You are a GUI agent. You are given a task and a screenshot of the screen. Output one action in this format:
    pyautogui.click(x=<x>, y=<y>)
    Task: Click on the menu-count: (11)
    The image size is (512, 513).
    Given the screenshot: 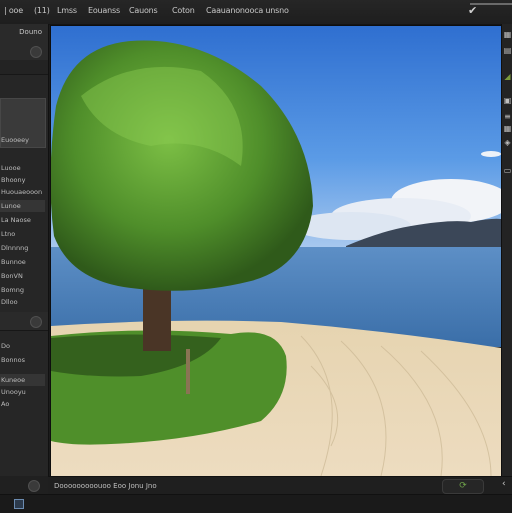 What is the action you would take?
    pyautogui.click(x=42, y=10)
    